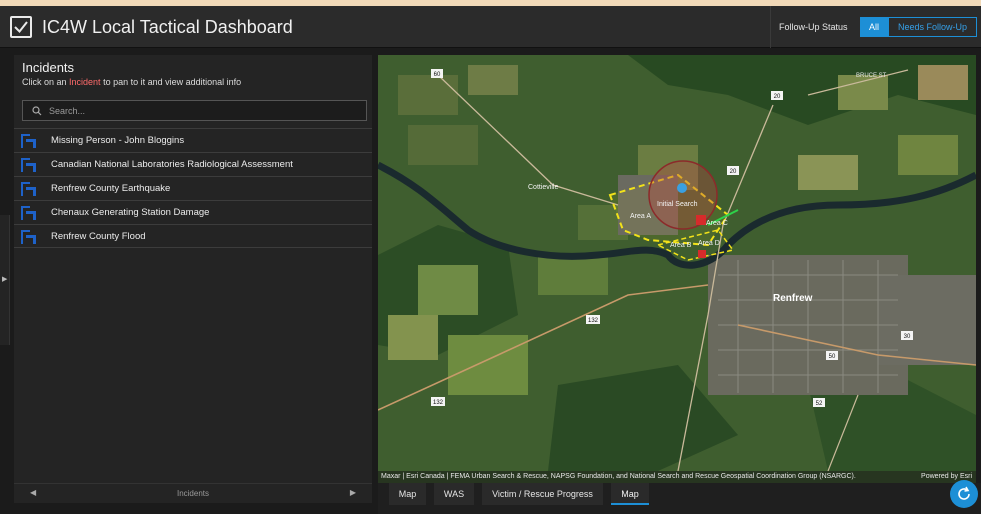  I want to click on map-label-cottieville: Cottieville, so click(543, 187).